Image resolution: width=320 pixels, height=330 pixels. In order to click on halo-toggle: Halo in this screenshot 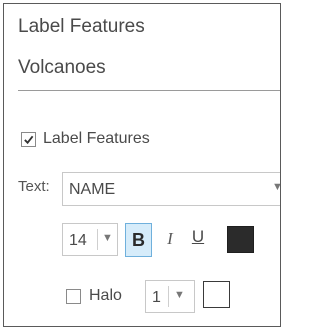, I will do `click(94, 296)`.